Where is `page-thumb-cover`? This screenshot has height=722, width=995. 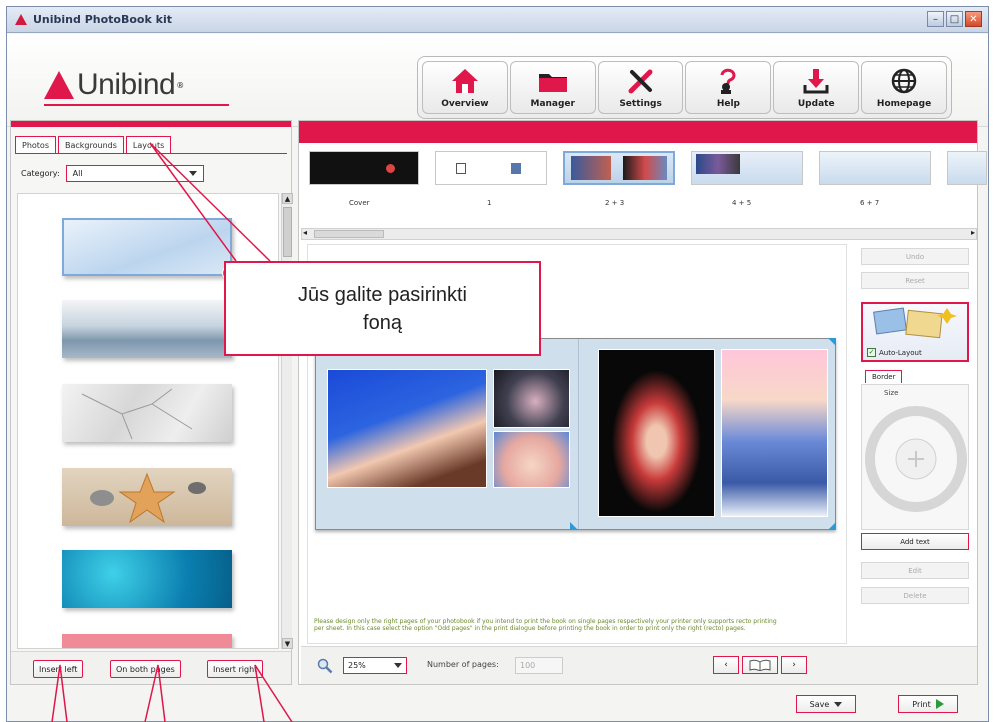 page-thumb-cover is located at coordinates (364, 168).